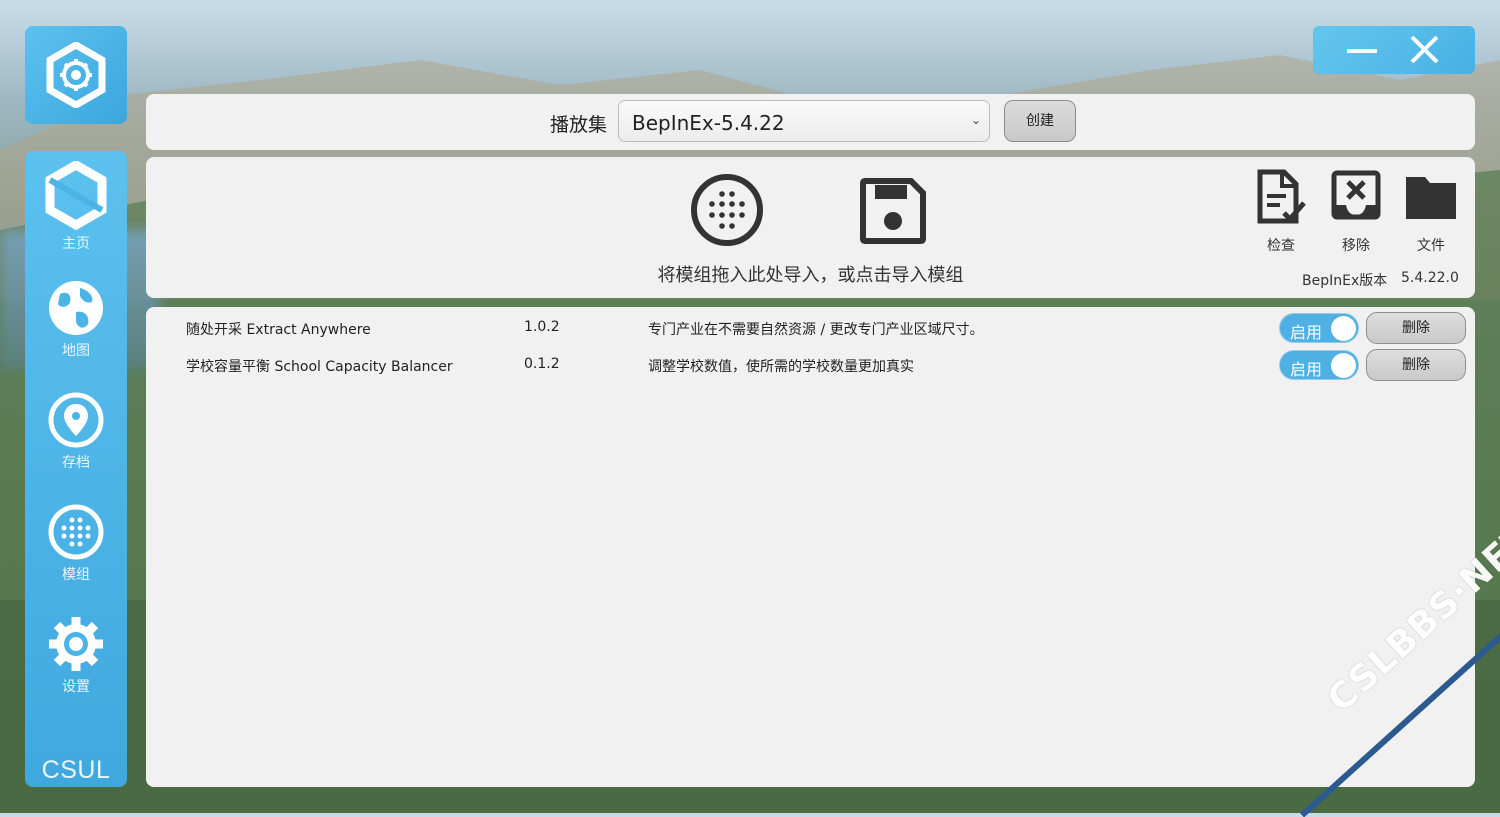 The image size is (1500, 817). I want to click on sidebar-item-home: 主页, so click(76, 207).